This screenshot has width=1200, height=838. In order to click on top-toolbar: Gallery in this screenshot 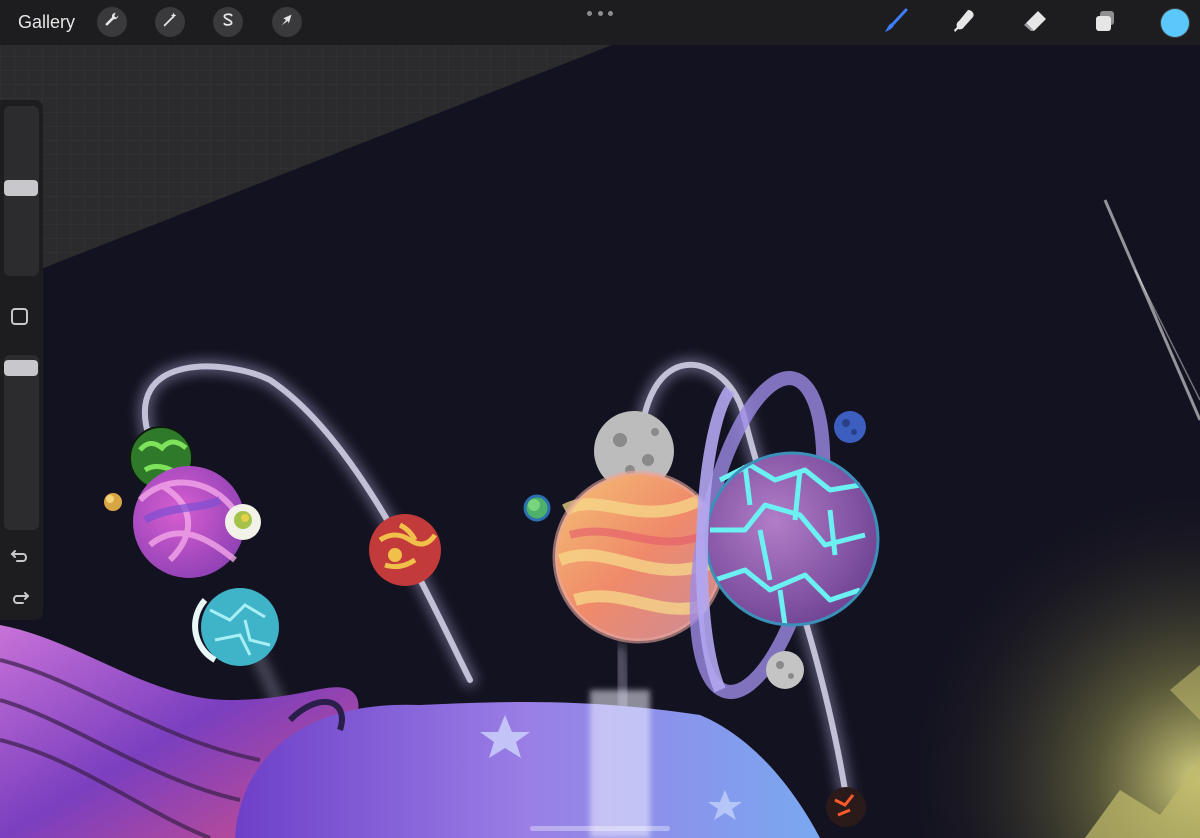, I will do `click(600, 22)`.